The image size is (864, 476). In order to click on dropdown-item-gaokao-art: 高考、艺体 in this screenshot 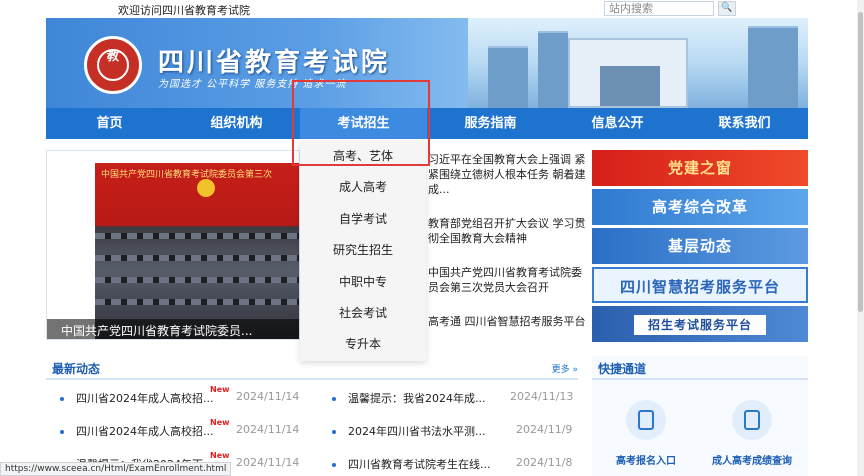, I will do `click(363, 156)`.